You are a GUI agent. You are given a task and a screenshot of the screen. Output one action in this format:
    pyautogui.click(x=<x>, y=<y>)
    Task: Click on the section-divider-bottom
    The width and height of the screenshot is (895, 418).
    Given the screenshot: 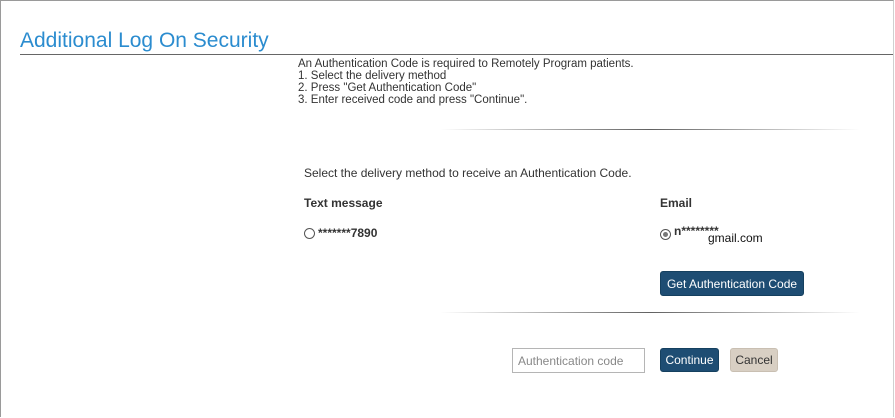 What is the action you would take?
    pyautogui.click(x=650, y=312)
    